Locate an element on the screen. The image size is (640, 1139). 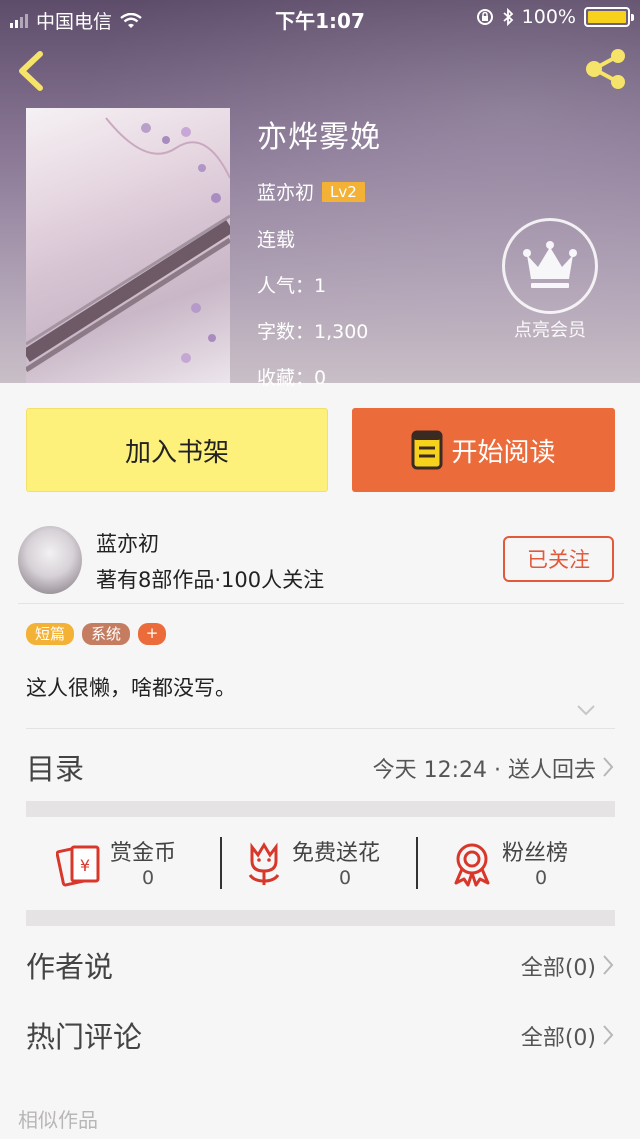
tag-short: 短篇 is located at coordinates (50, 634).